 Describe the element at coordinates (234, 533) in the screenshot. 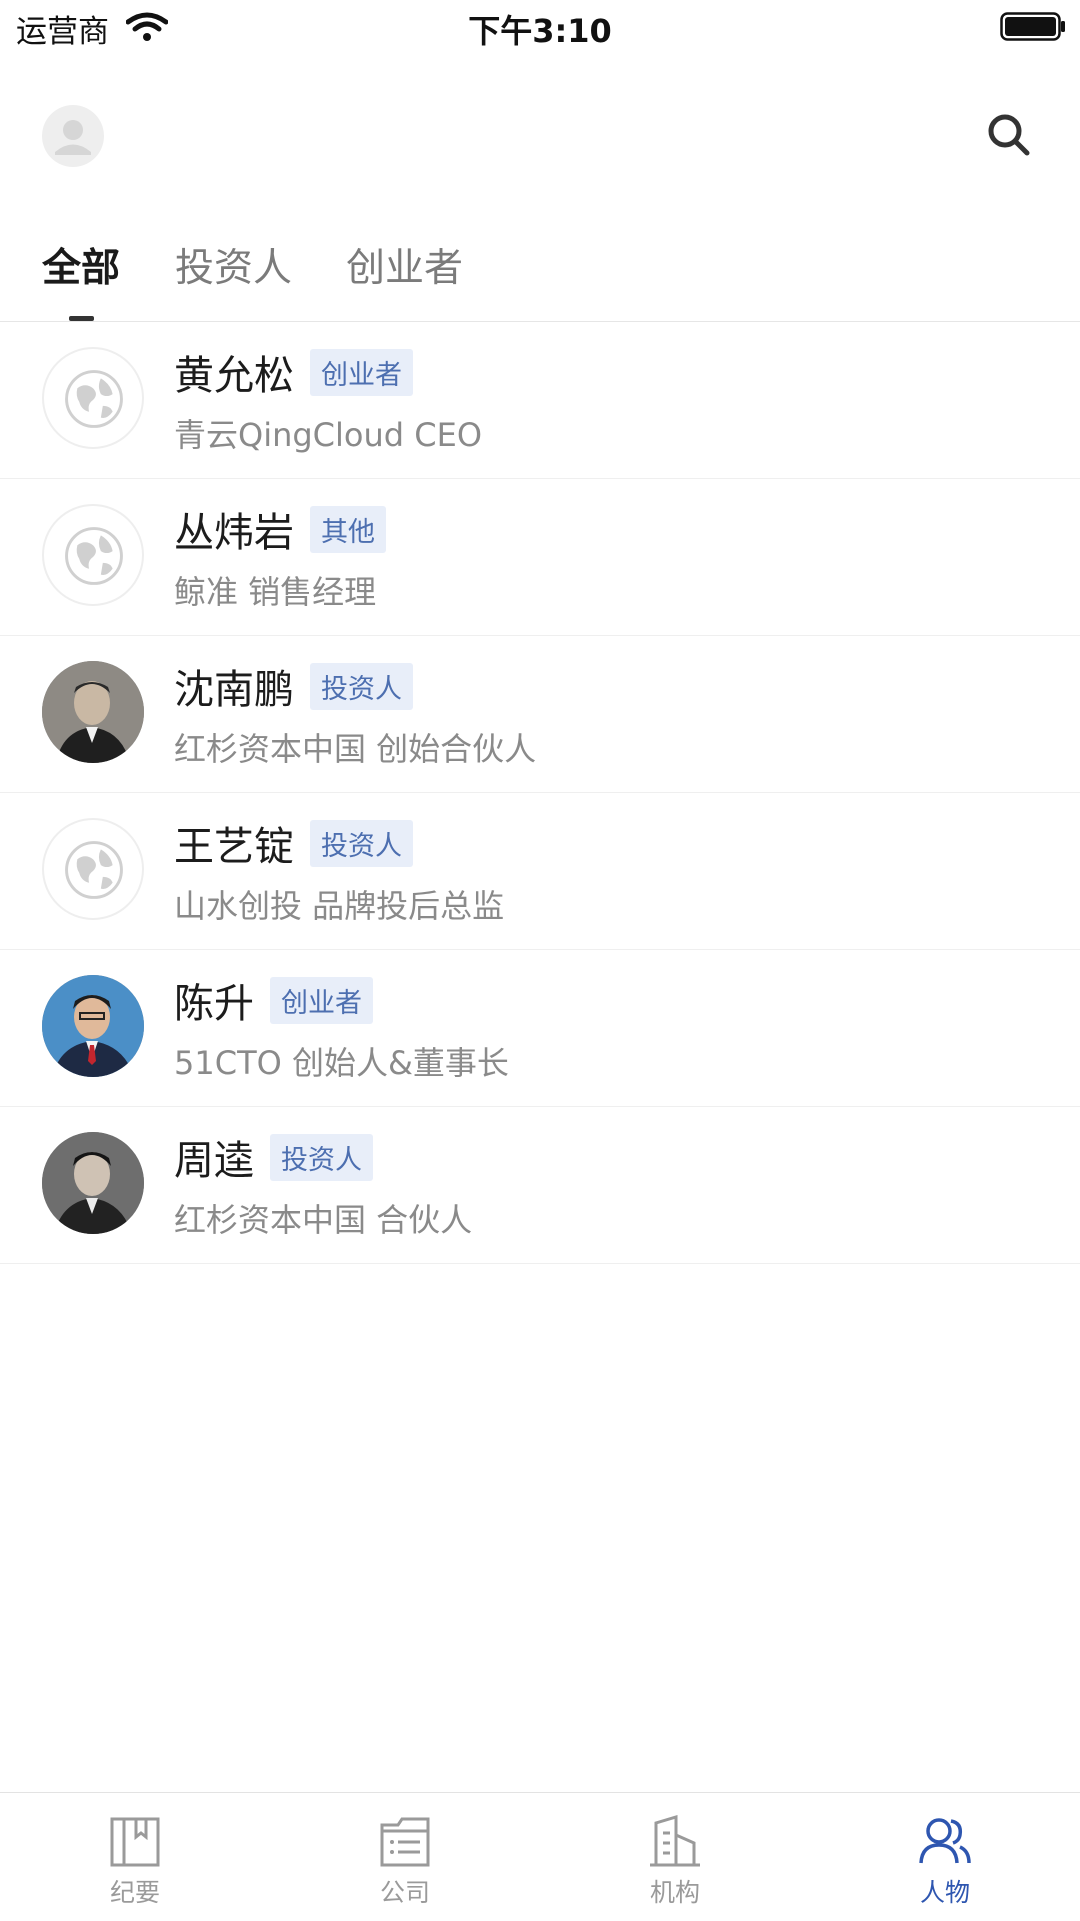

I see `person-name: 丛炜岩` at that location.